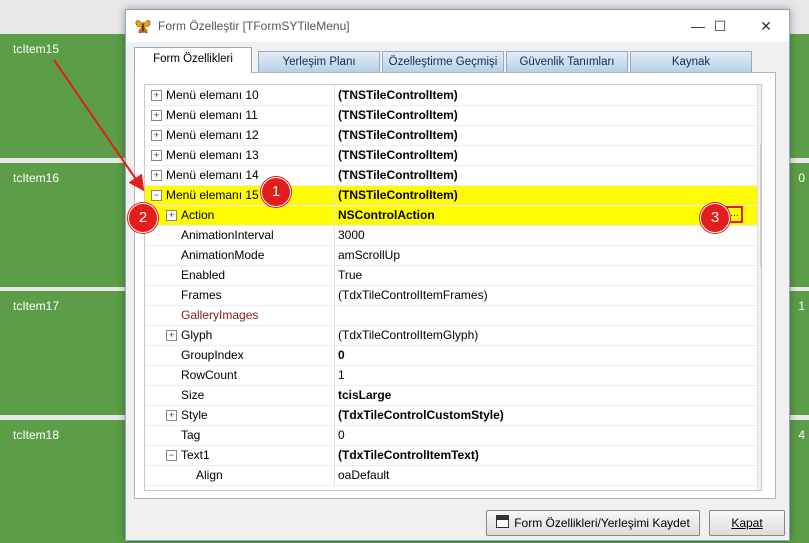 The image size is (809, 543). What do you see at coordinates (36, 49) in the screenshot?
I see `tile-label: tcItem15` at bounding box center [36, 49].